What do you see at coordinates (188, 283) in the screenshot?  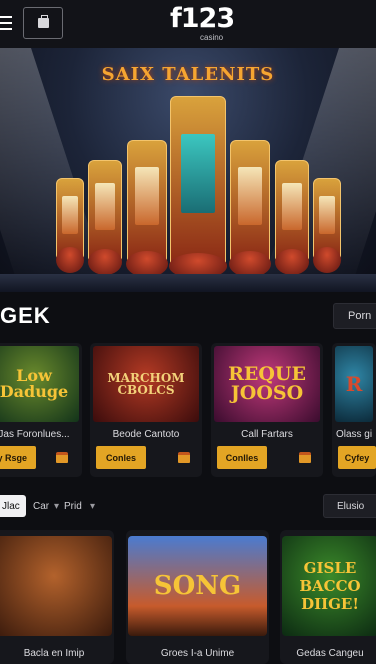 I see `stage-floor` at bounding box center [188, 283].